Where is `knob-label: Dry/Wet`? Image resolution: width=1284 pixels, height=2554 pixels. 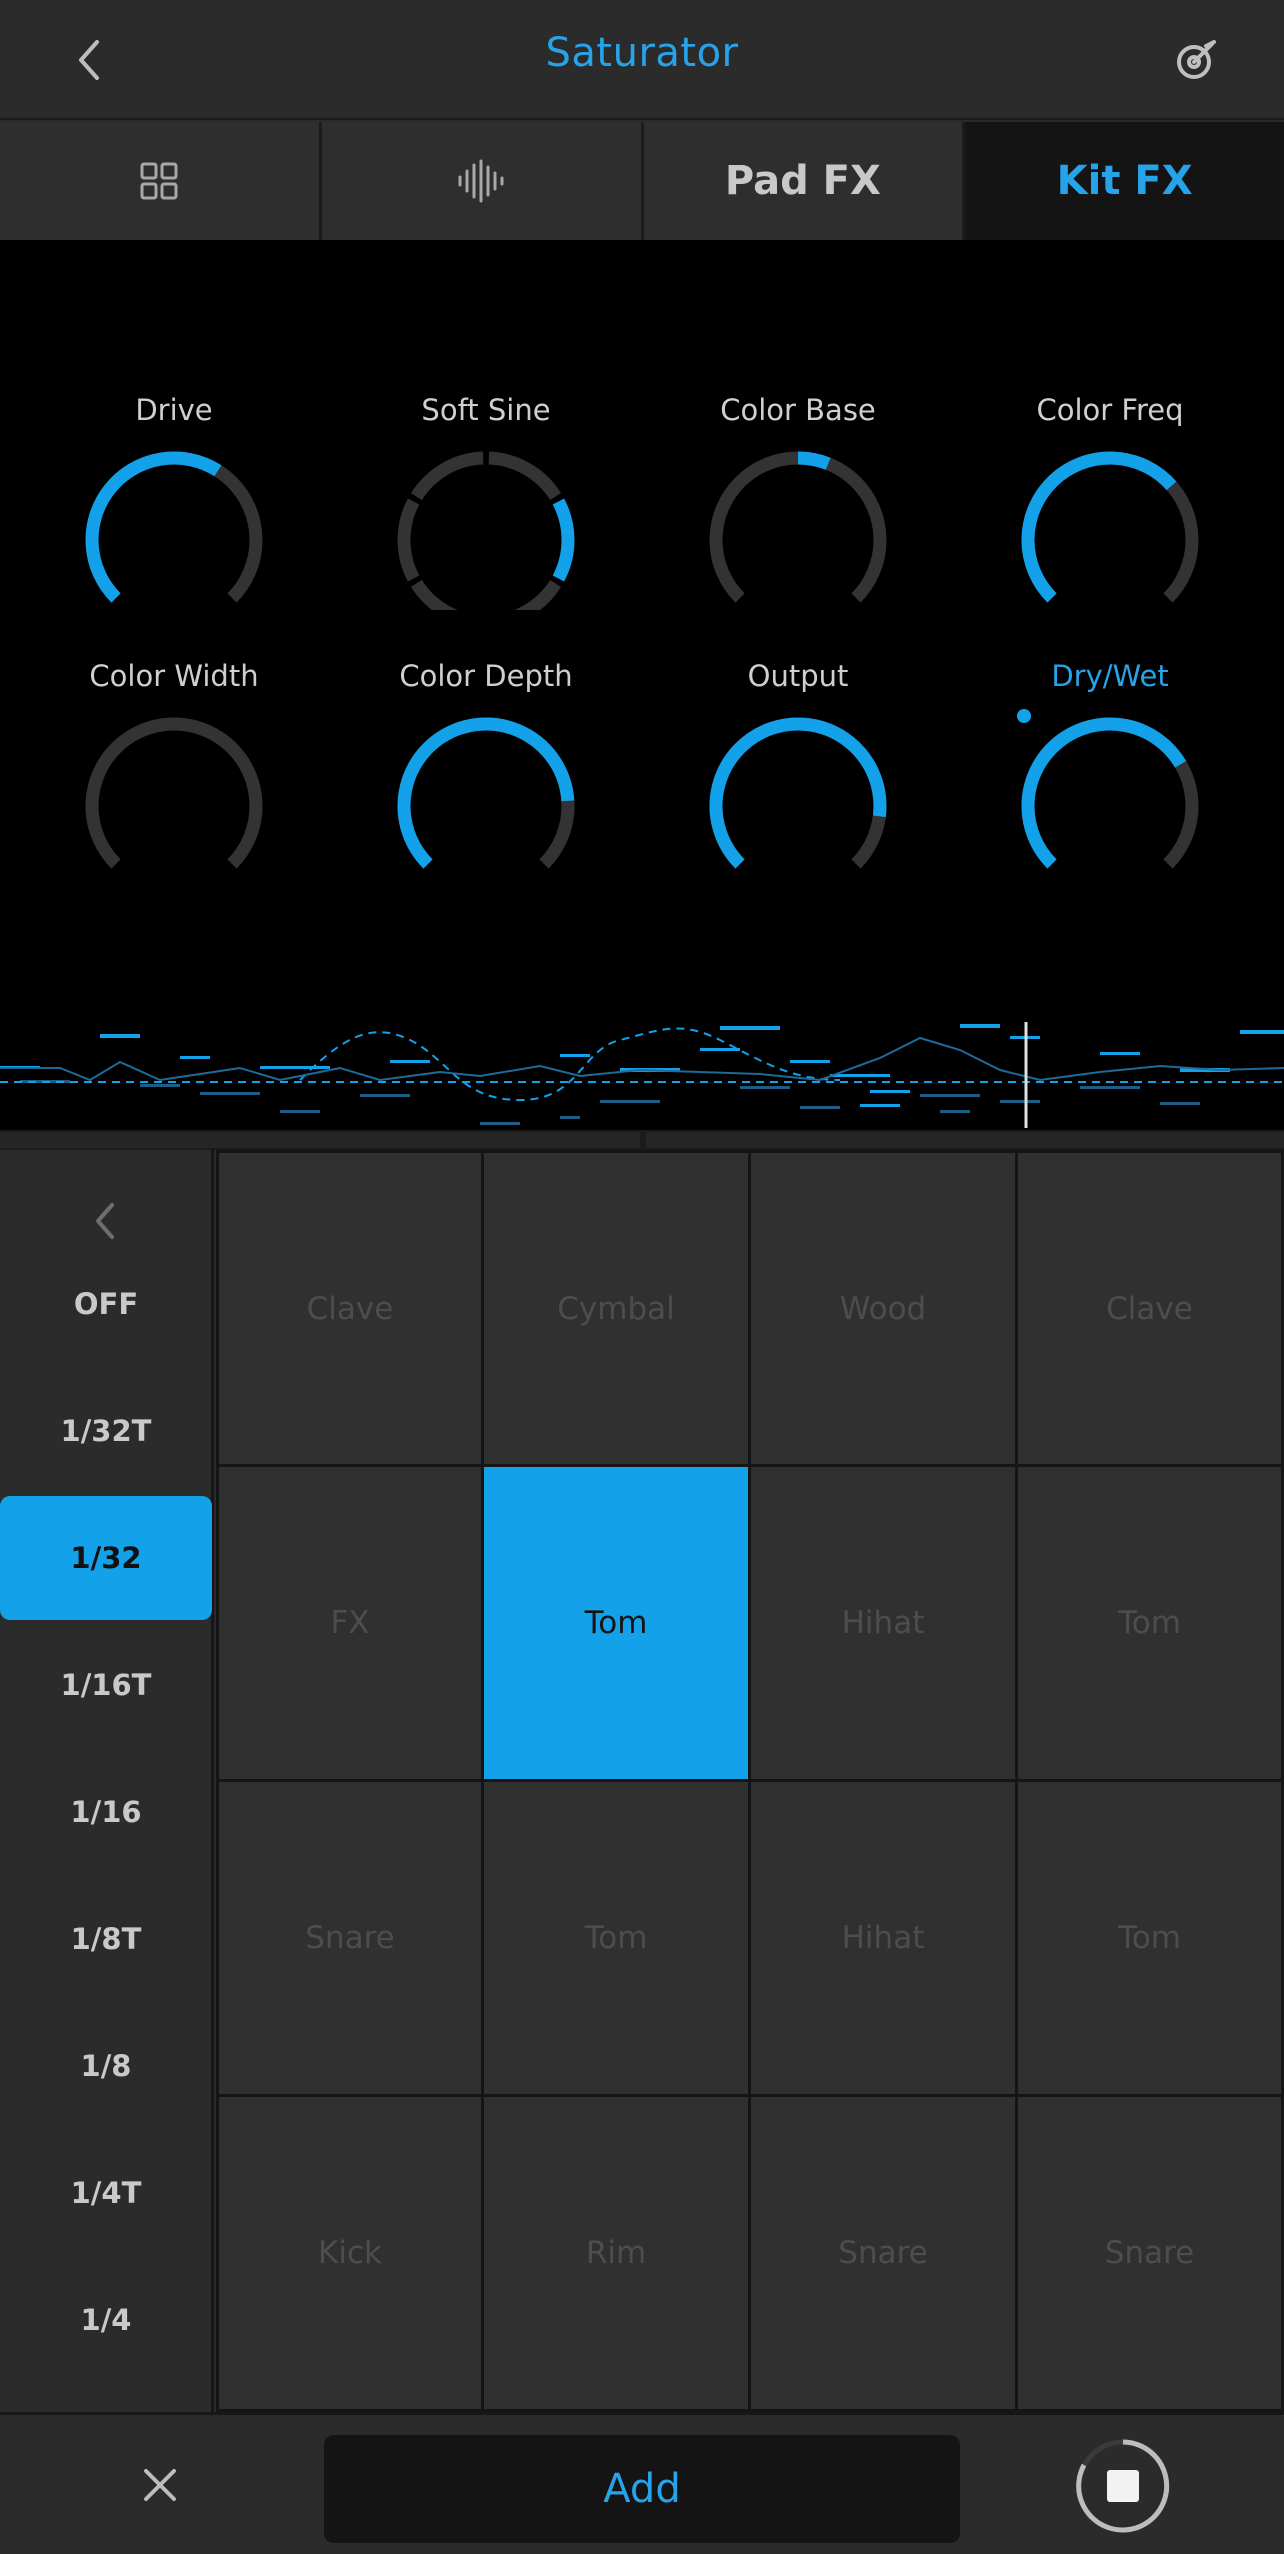
knob-label: Dry/Wet is located at coordinates (1110, 676).